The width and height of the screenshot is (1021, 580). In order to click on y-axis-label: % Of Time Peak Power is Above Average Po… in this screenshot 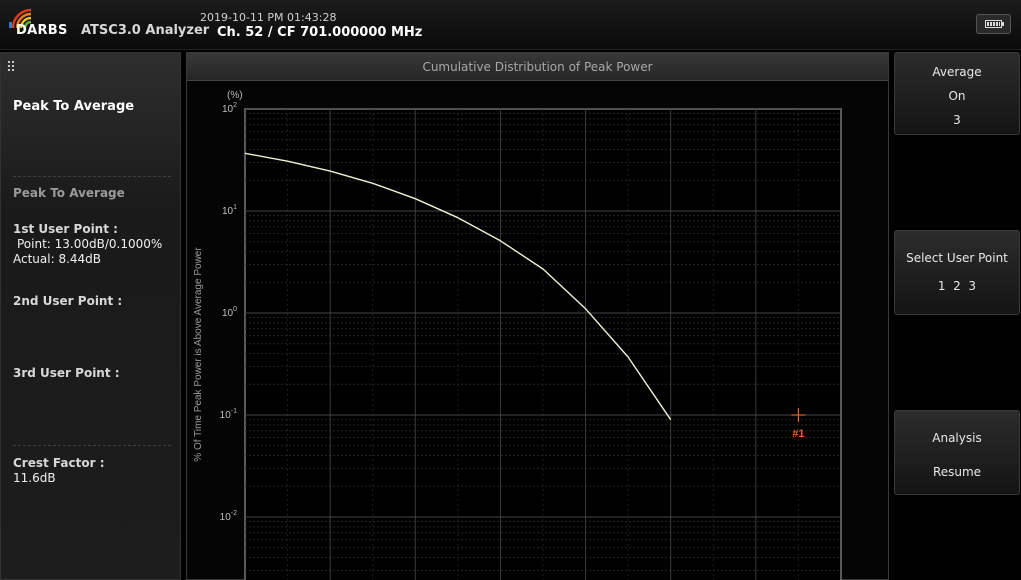, I will do `click(198, 354)`.